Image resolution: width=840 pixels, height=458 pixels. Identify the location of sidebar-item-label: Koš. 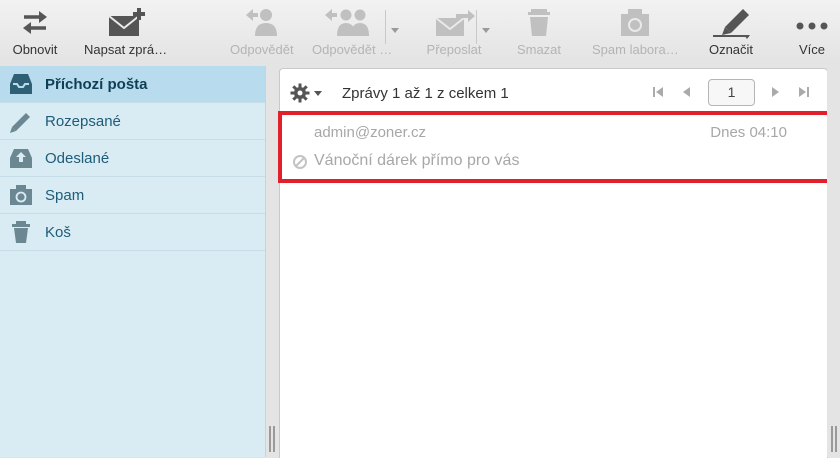
(58, 232).